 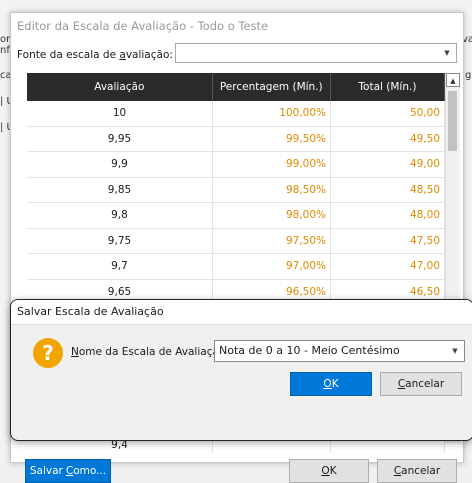 What do you see at coordinates (272, 189) in the screenshot?
I see `percent-cell: 98,50%` at bounding box center [272, 189].